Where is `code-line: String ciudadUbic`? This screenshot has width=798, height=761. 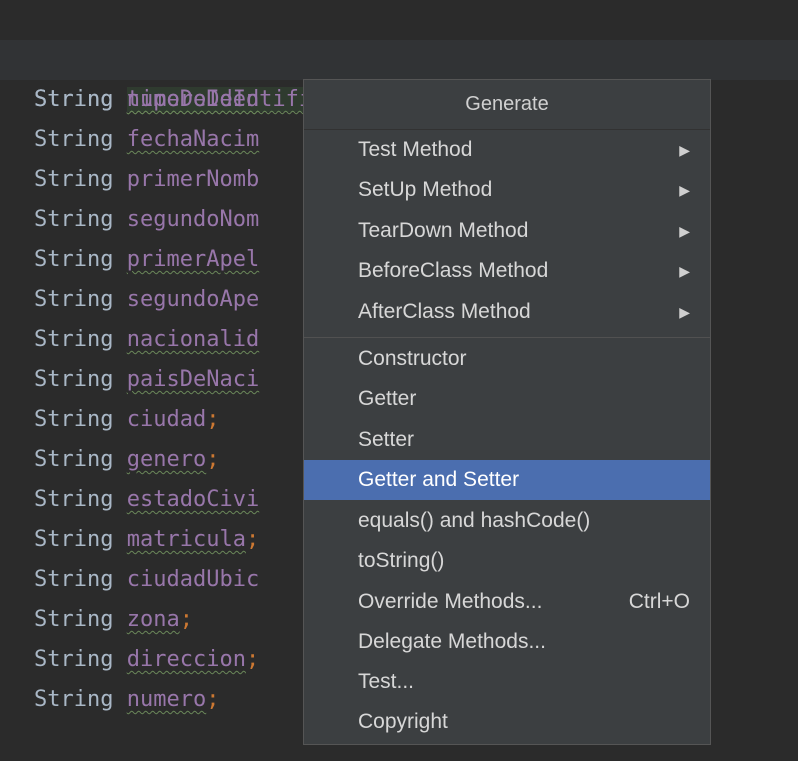 code-line: String ciudadUbic is located at coordinates (146, 580).